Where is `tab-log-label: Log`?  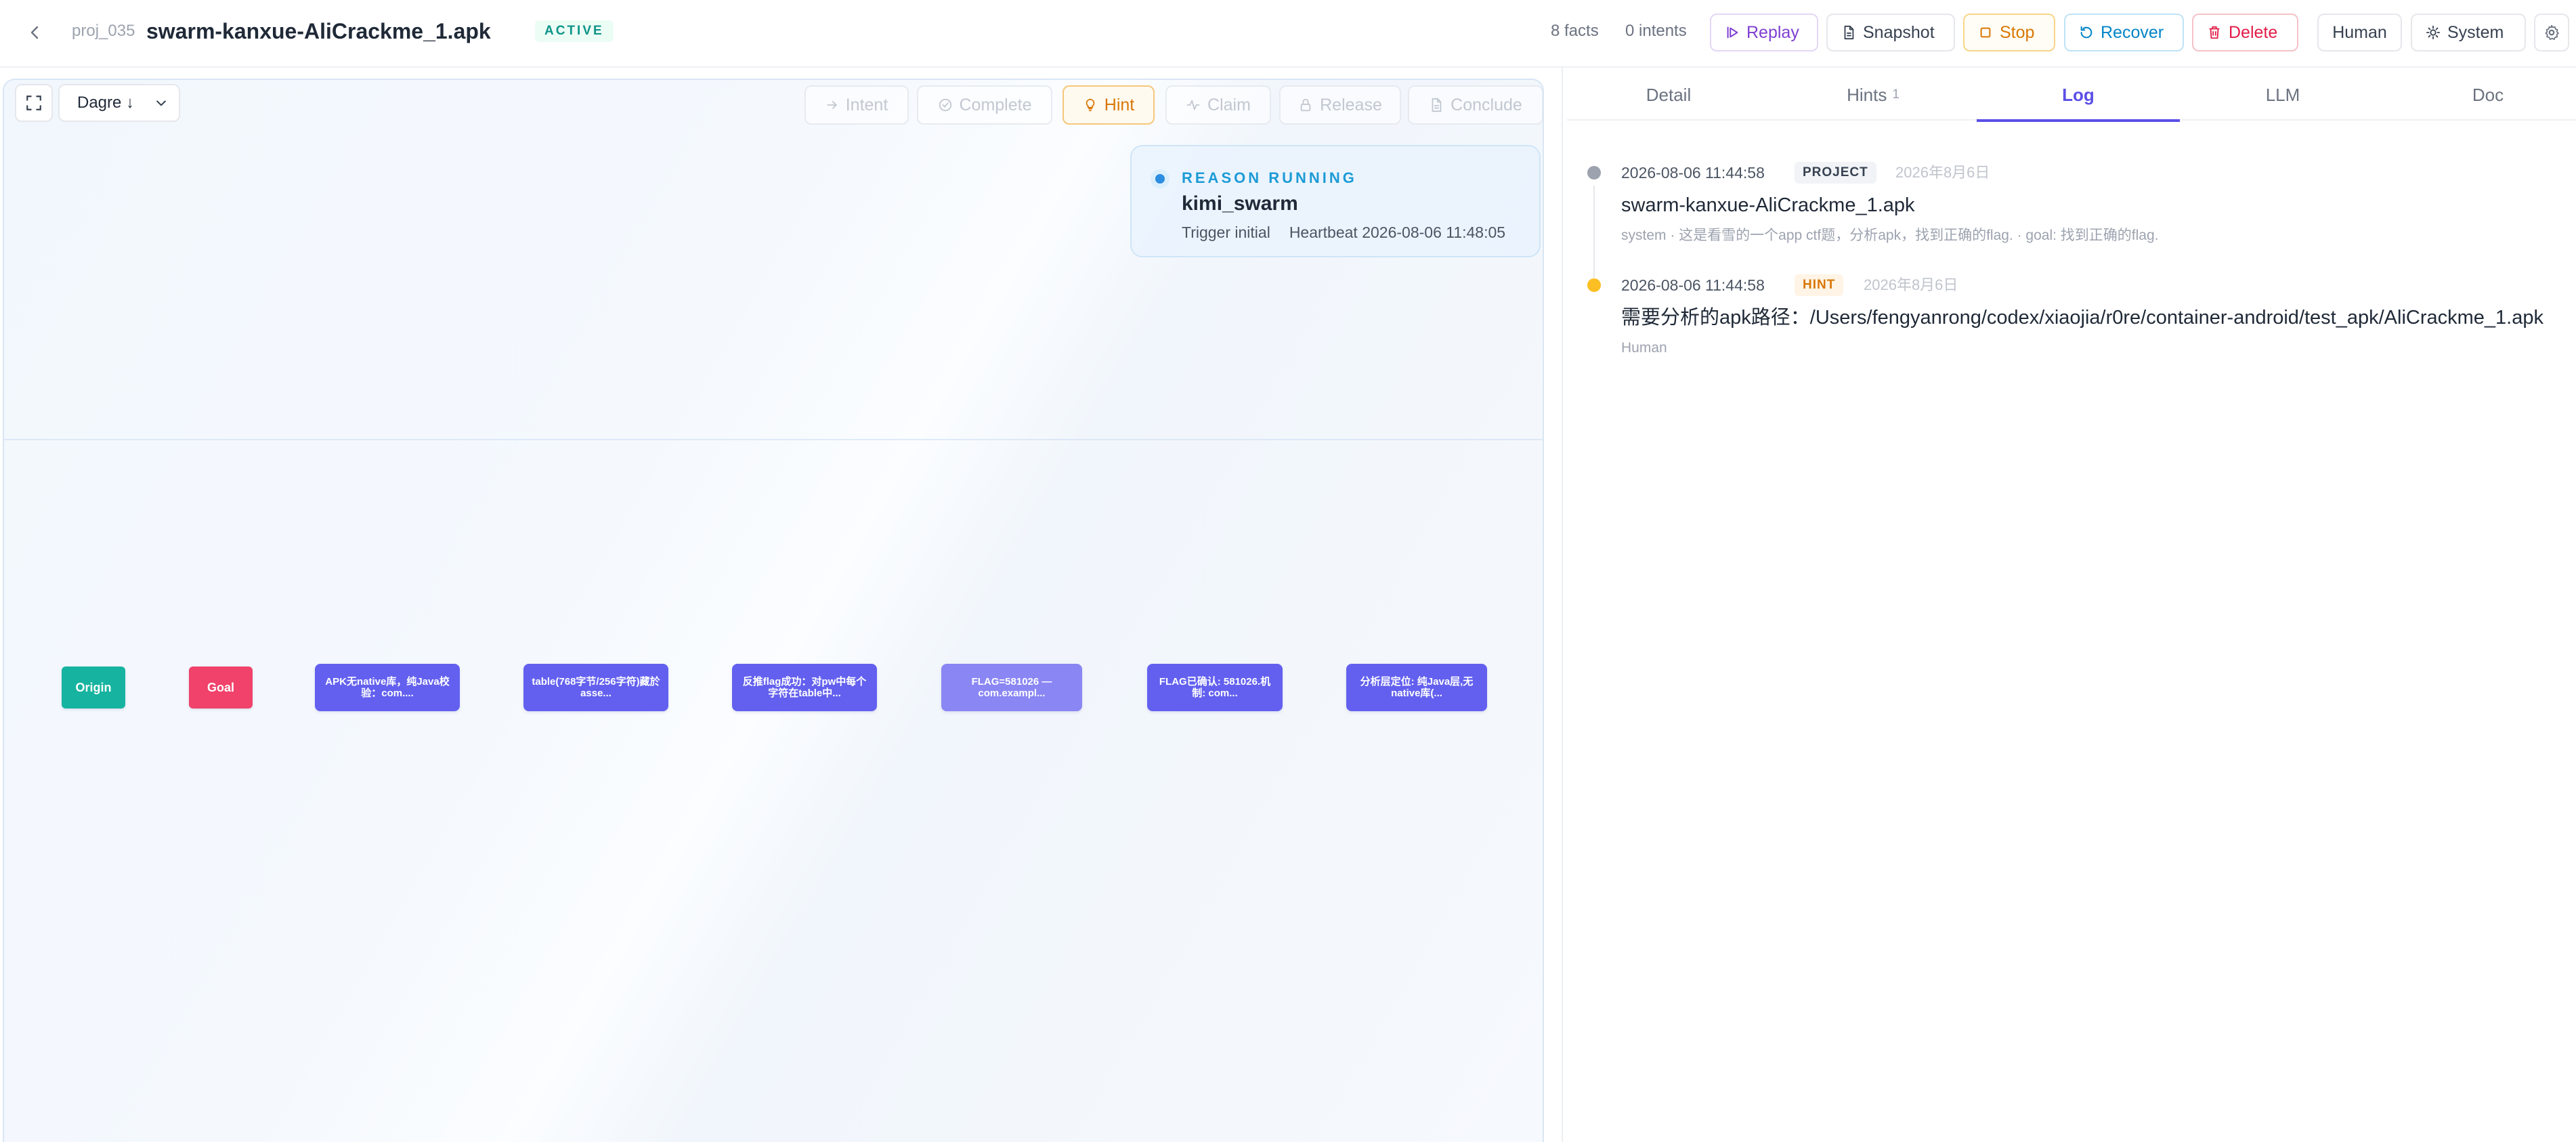
tab-log-label: Log is located at coordinates (2078, 95).